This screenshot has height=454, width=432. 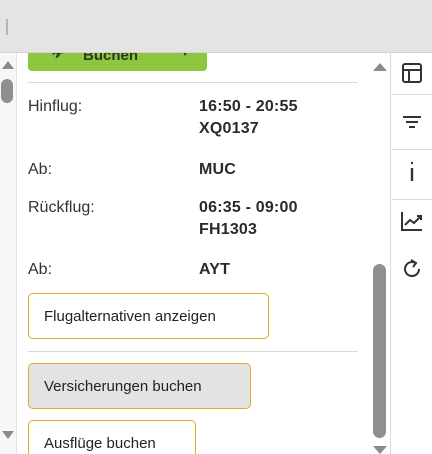 What do you see at coordinates (40, 169) in the screenshot?
I see `outbound-from-label: Ab:` at bounding box center [40, 169].